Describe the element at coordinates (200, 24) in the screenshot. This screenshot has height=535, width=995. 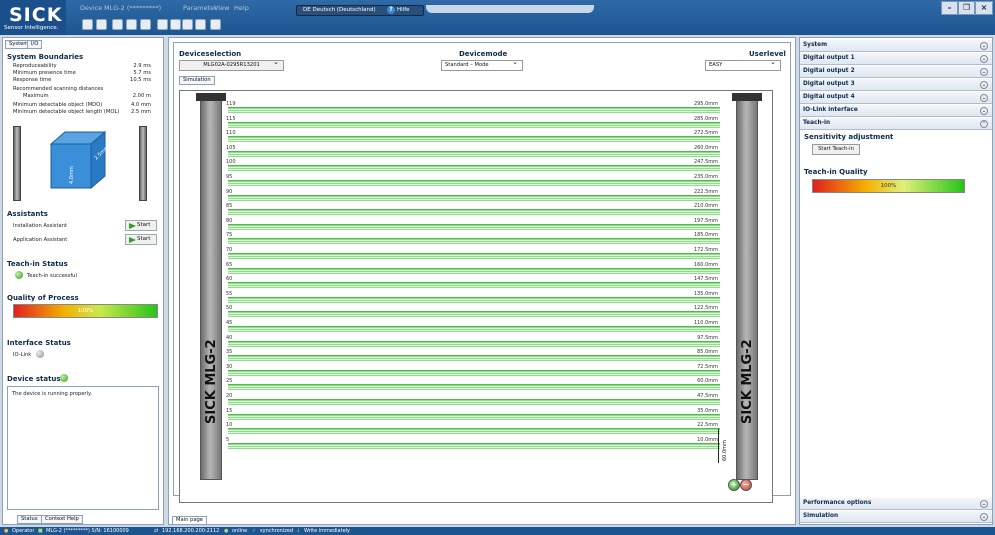
I see `redo-dropdown-icon` at that location.